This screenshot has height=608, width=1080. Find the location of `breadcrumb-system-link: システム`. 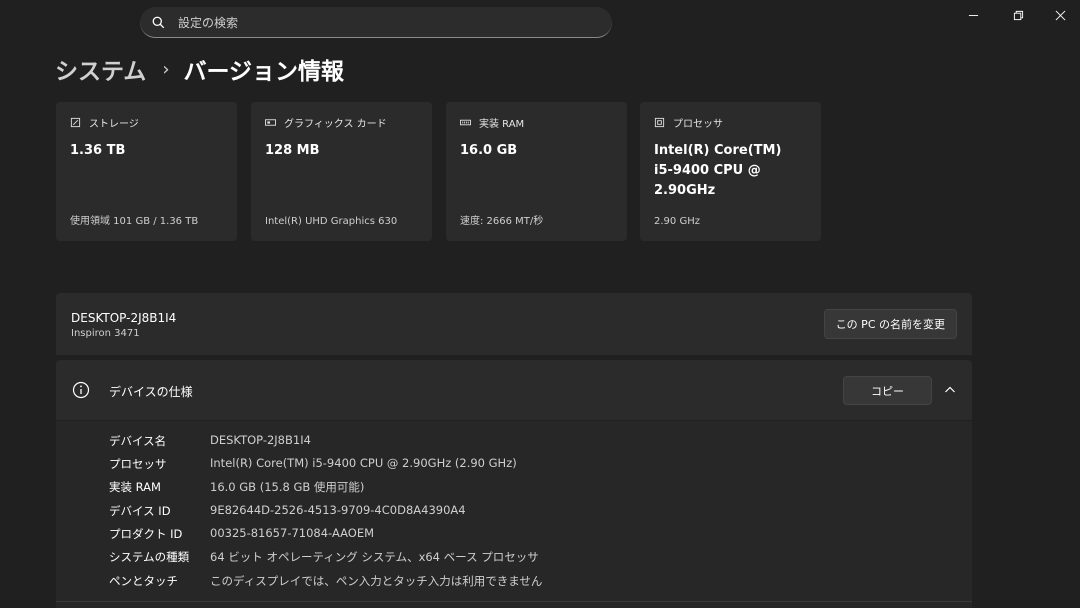

breadcrumb-system-link: システム is located at coordinates (100, 69).